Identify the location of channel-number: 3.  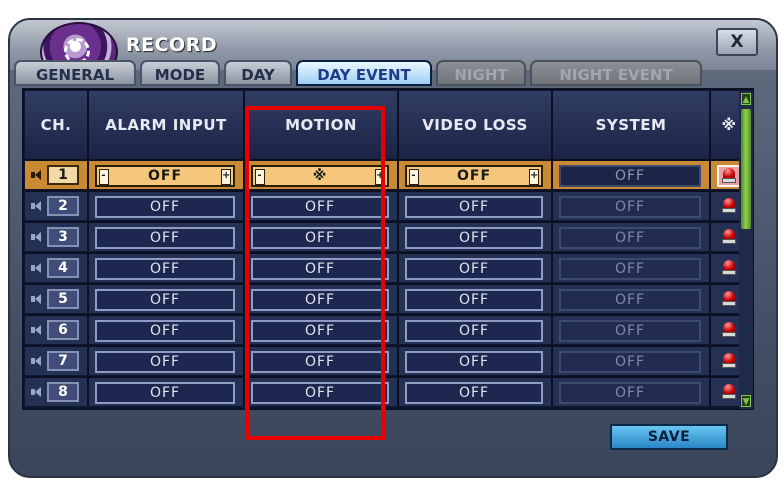
(63, 237).